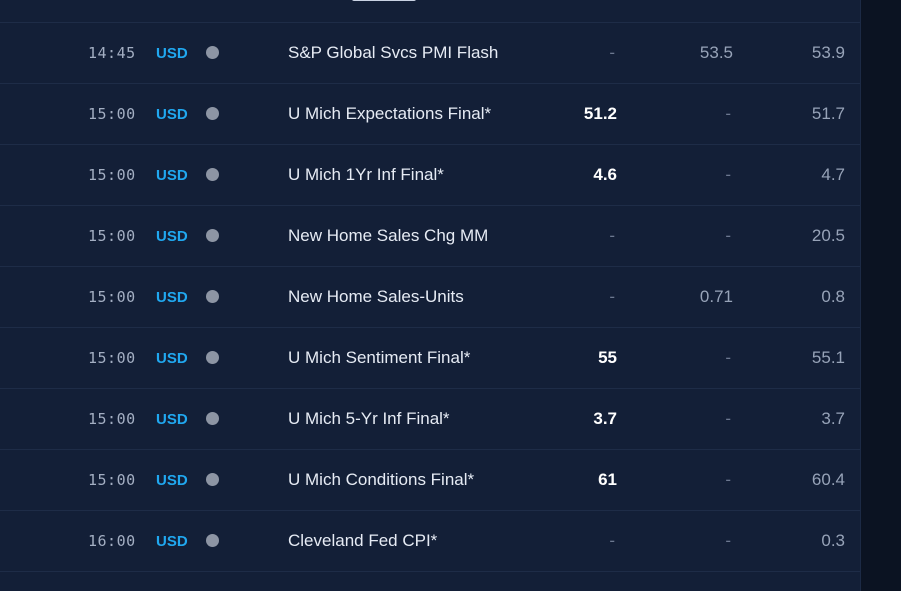 This screenshot has width=901, height=591. I want to click on forecast-value: 0.71, so click(716, 296).